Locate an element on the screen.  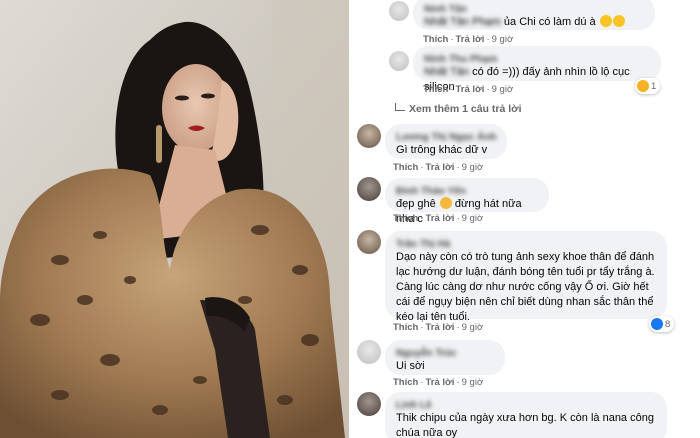
comment-author: Trần Thị Hà is located at coordinates (526, 243).